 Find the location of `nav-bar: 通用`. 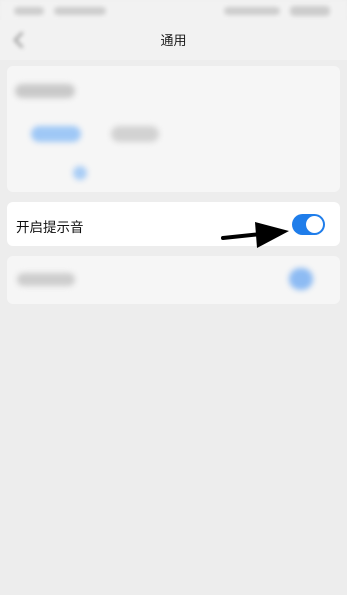

nav-bar: 通用 is located at coordinates (173, 40).